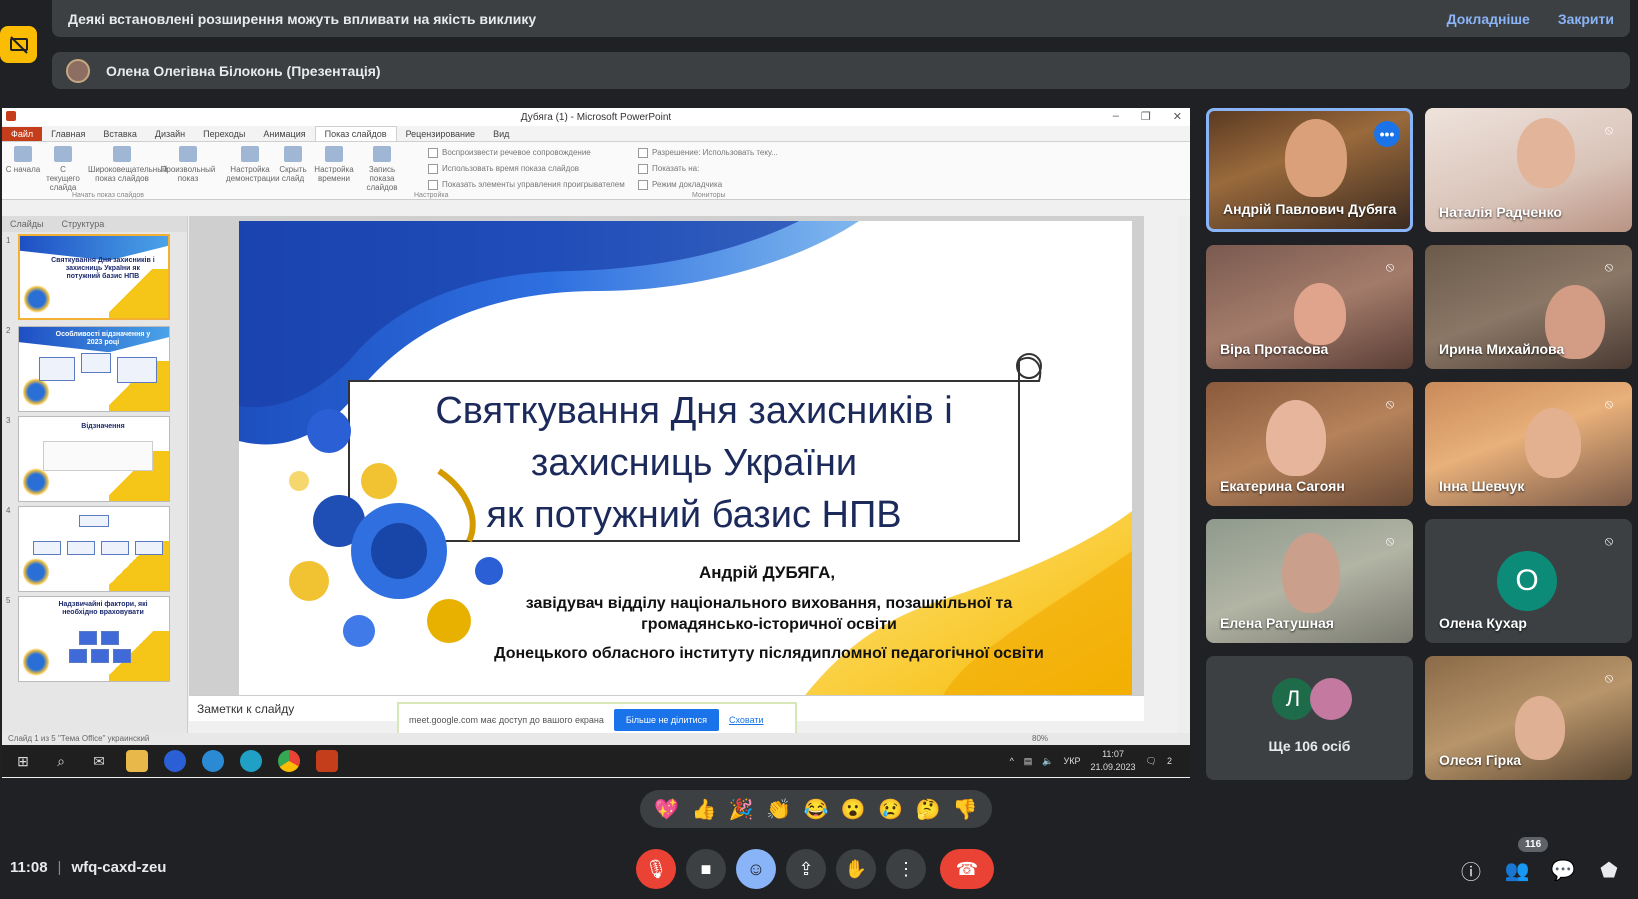 The width and height of the screenshot is (1638, 899). I want to click on tab-file: Файл, so click(22, 134).